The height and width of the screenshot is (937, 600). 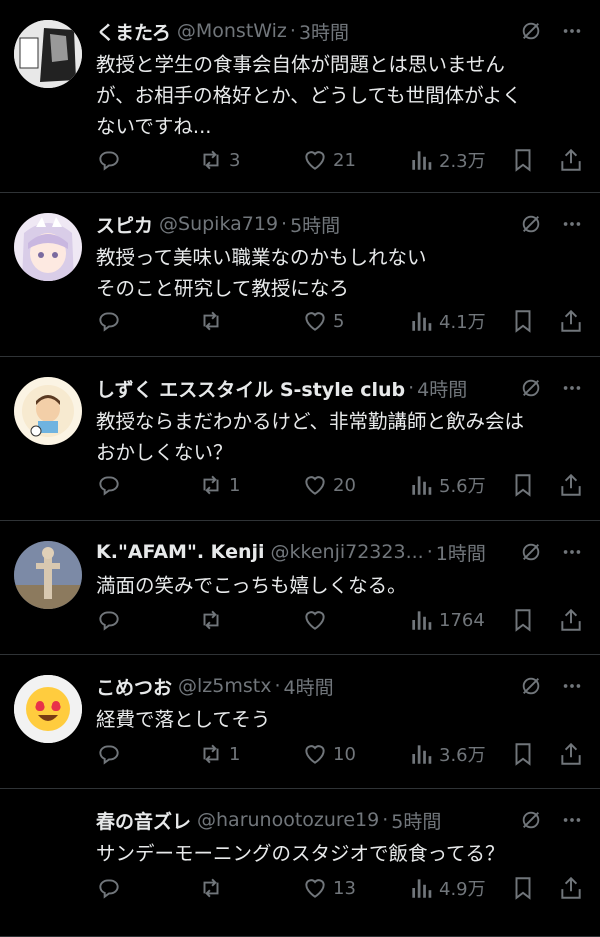 I want to click on timestamp: 3時間, so click(x=324, y=31).